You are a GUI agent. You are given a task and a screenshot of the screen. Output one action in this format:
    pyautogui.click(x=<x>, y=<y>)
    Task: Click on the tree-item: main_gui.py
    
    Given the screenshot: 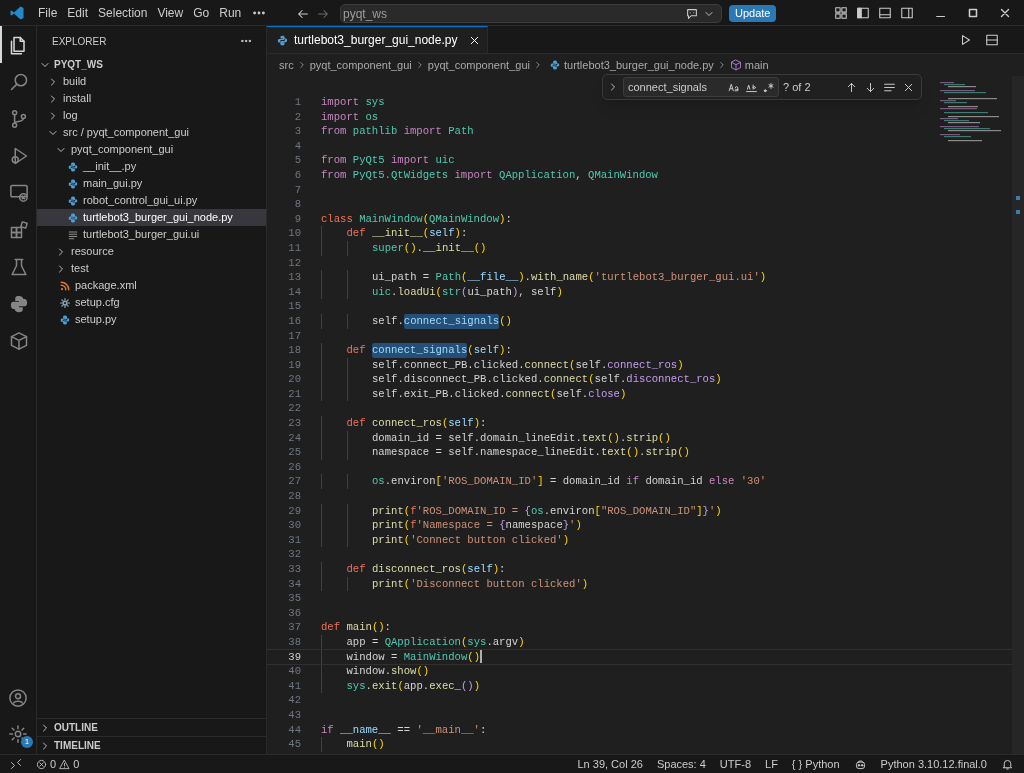 What is the action you would take?
    pyautogui.click(x=151, y=183)
    